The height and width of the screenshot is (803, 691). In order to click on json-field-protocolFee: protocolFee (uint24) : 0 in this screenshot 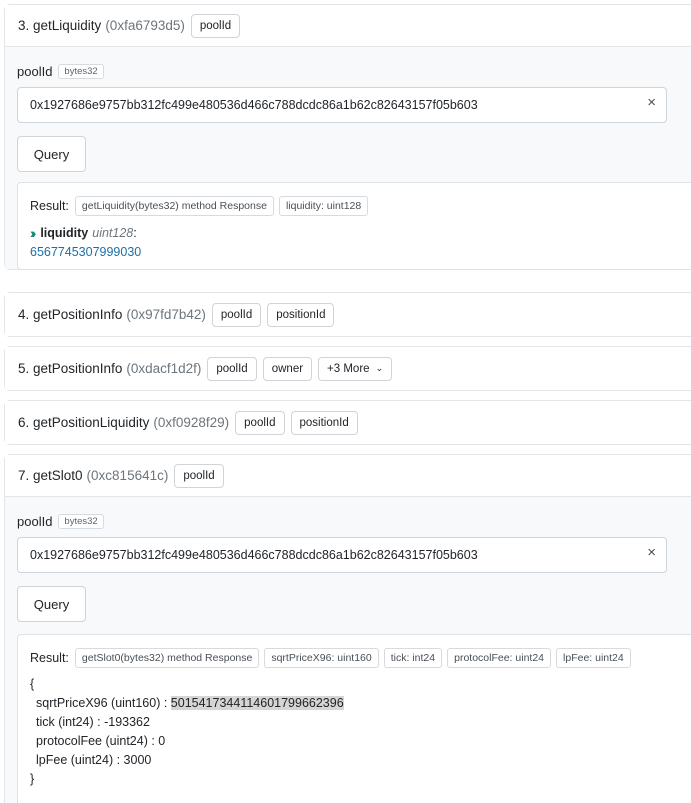, I will do `click(360, 741)`.